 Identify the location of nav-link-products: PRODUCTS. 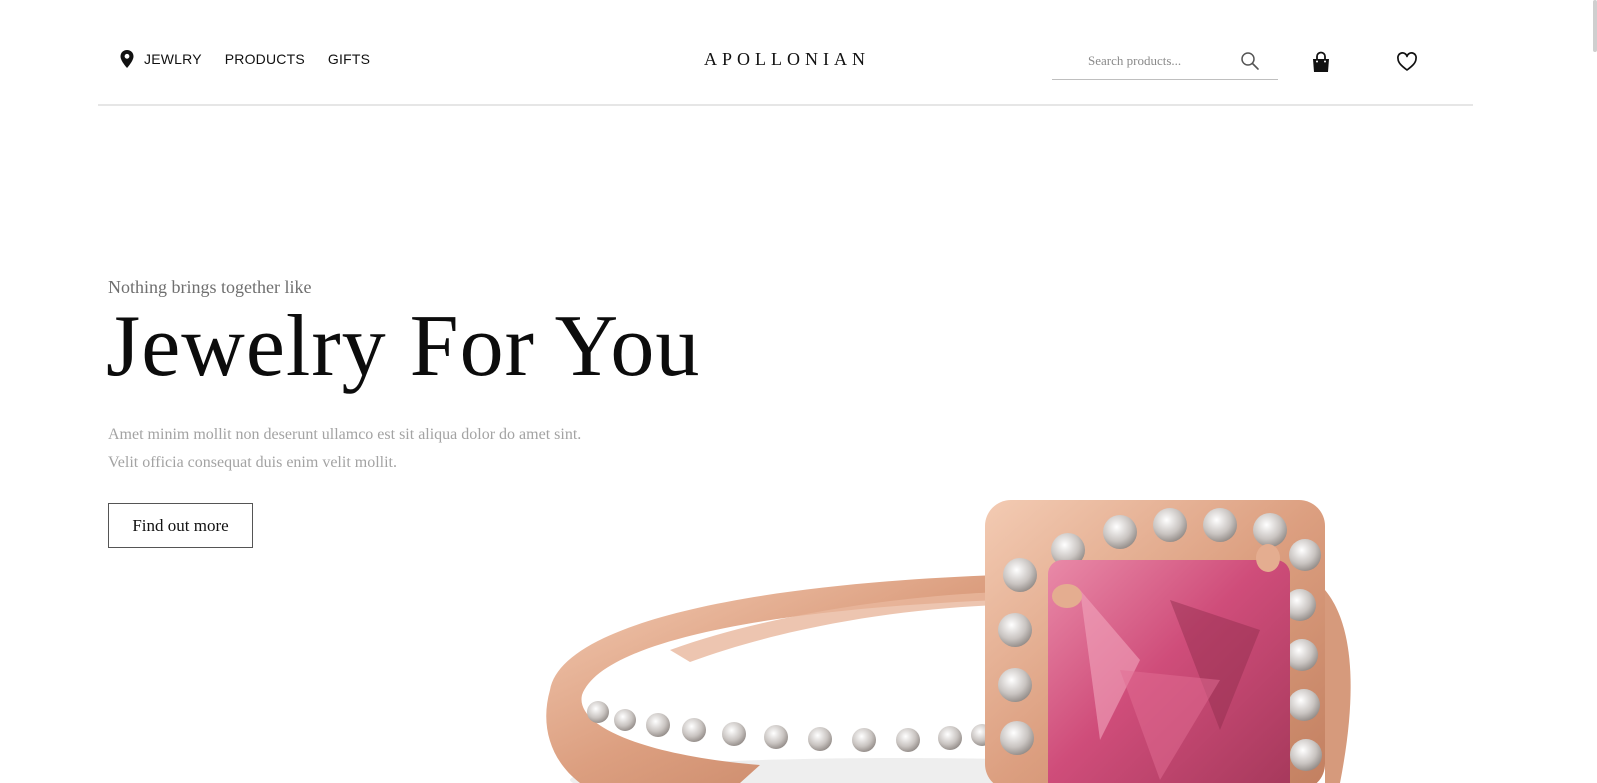
(265, 59).